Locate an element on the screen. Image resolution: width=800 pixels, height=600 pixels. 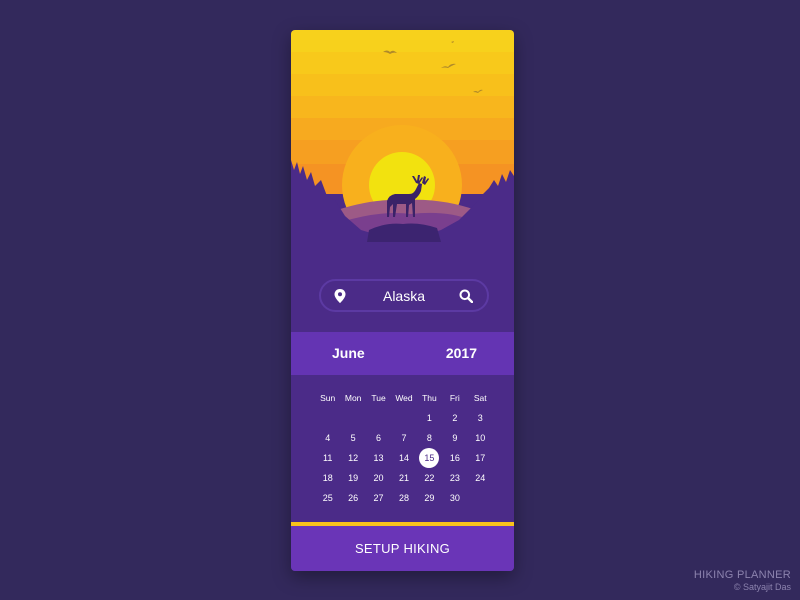
calendar-day: 22 is located at coordinates (429, 478).